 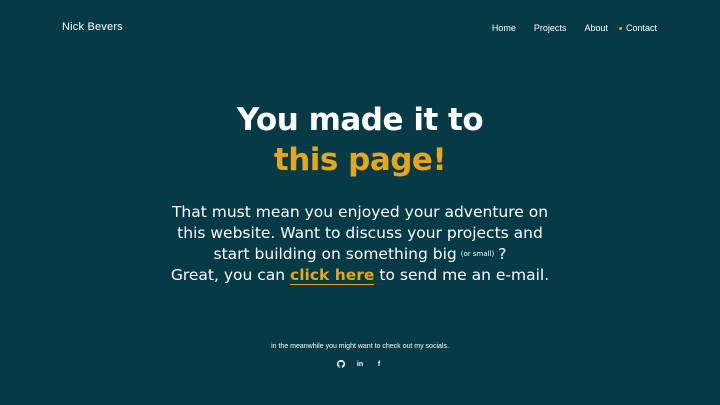 What do you see at coordinates (504, 28) in the screenshot?
I see `nav-home: Home` at bounding box center [504, 28].